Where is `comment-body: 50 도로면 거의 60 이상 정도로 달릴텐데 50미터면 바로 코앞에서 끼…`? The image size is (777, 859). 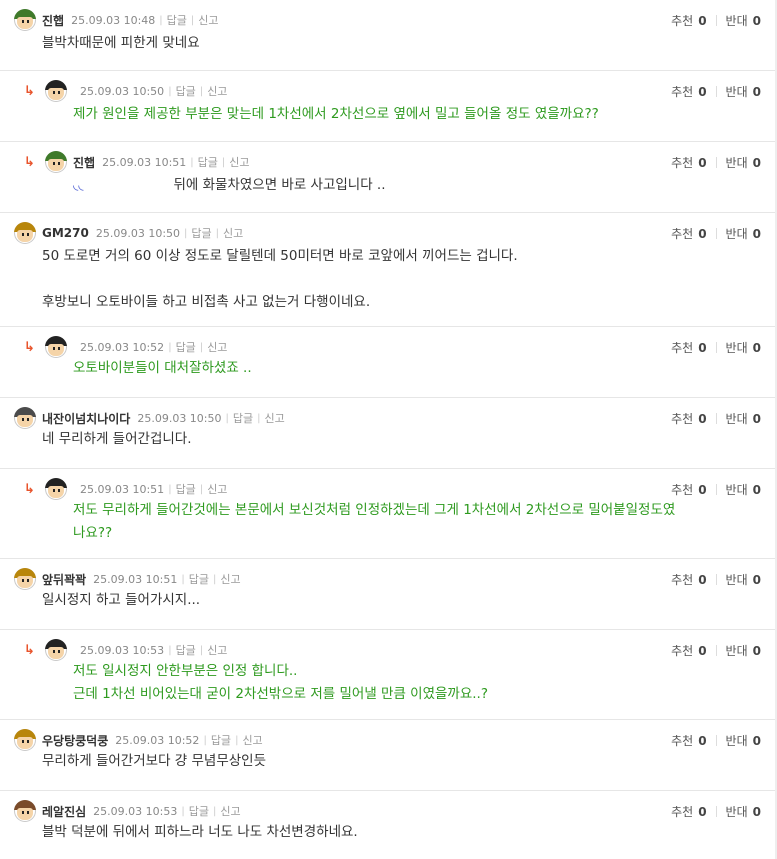
comment-body: 50 도로면 거의 60 이상 정도로 달릴텐데 50미터면 바로 코앞에서 끼… is located at coordinates (280, 279).